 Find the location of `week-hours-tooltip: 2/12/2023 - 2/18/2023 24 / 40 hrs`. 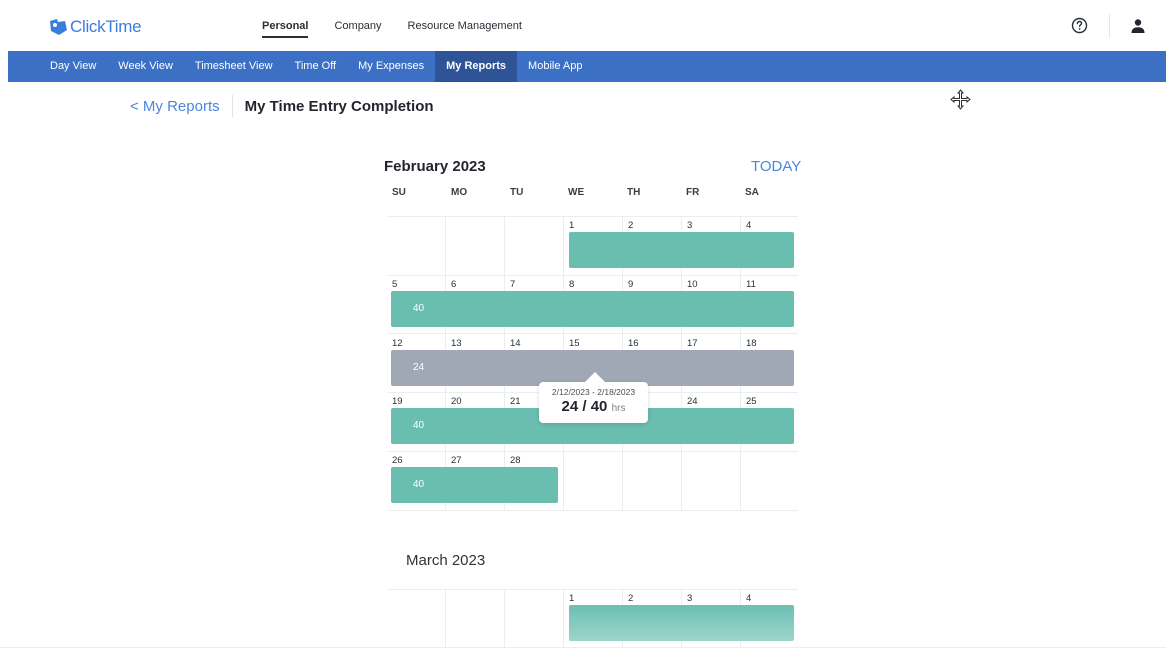

week-hours-tooltip: 2/12/2023 - 2/18/2023 24 / 40 hrs is located at coordinates (593, 397).